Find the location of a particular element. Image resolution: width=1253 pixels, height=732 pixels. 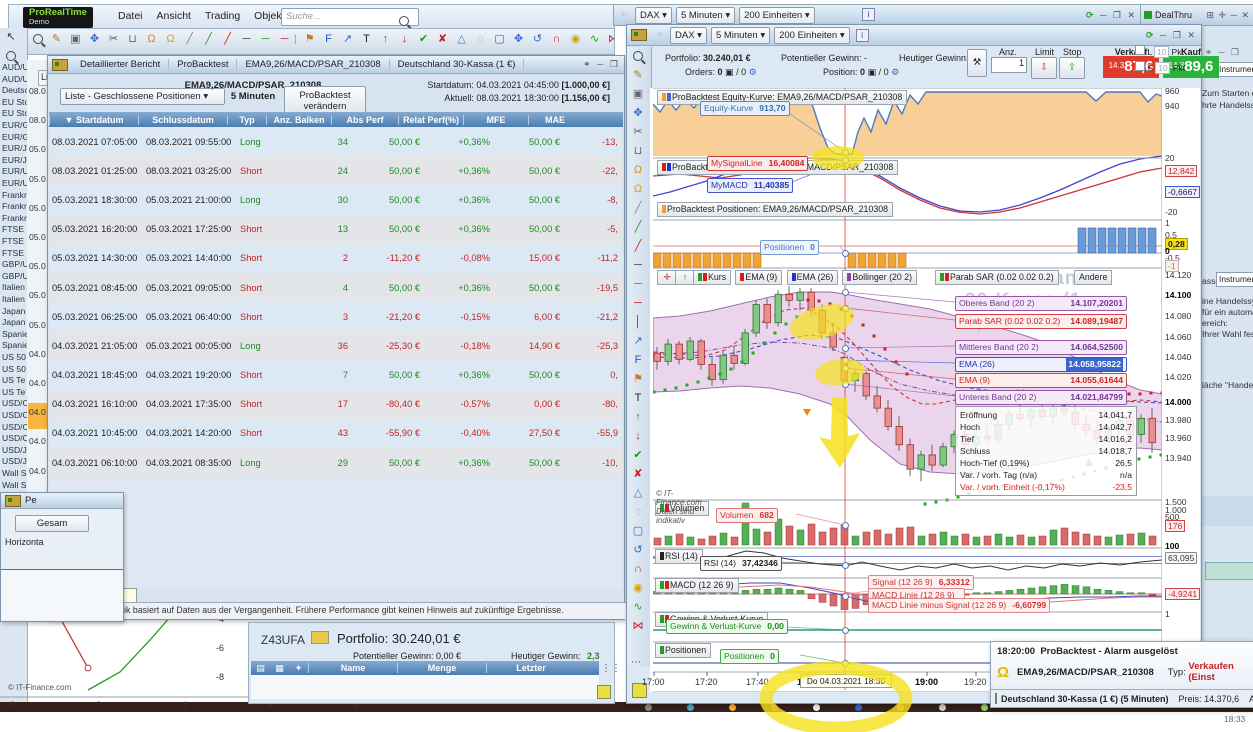

select-arrow-icon: ↖ is located at coordinates (11, 37).